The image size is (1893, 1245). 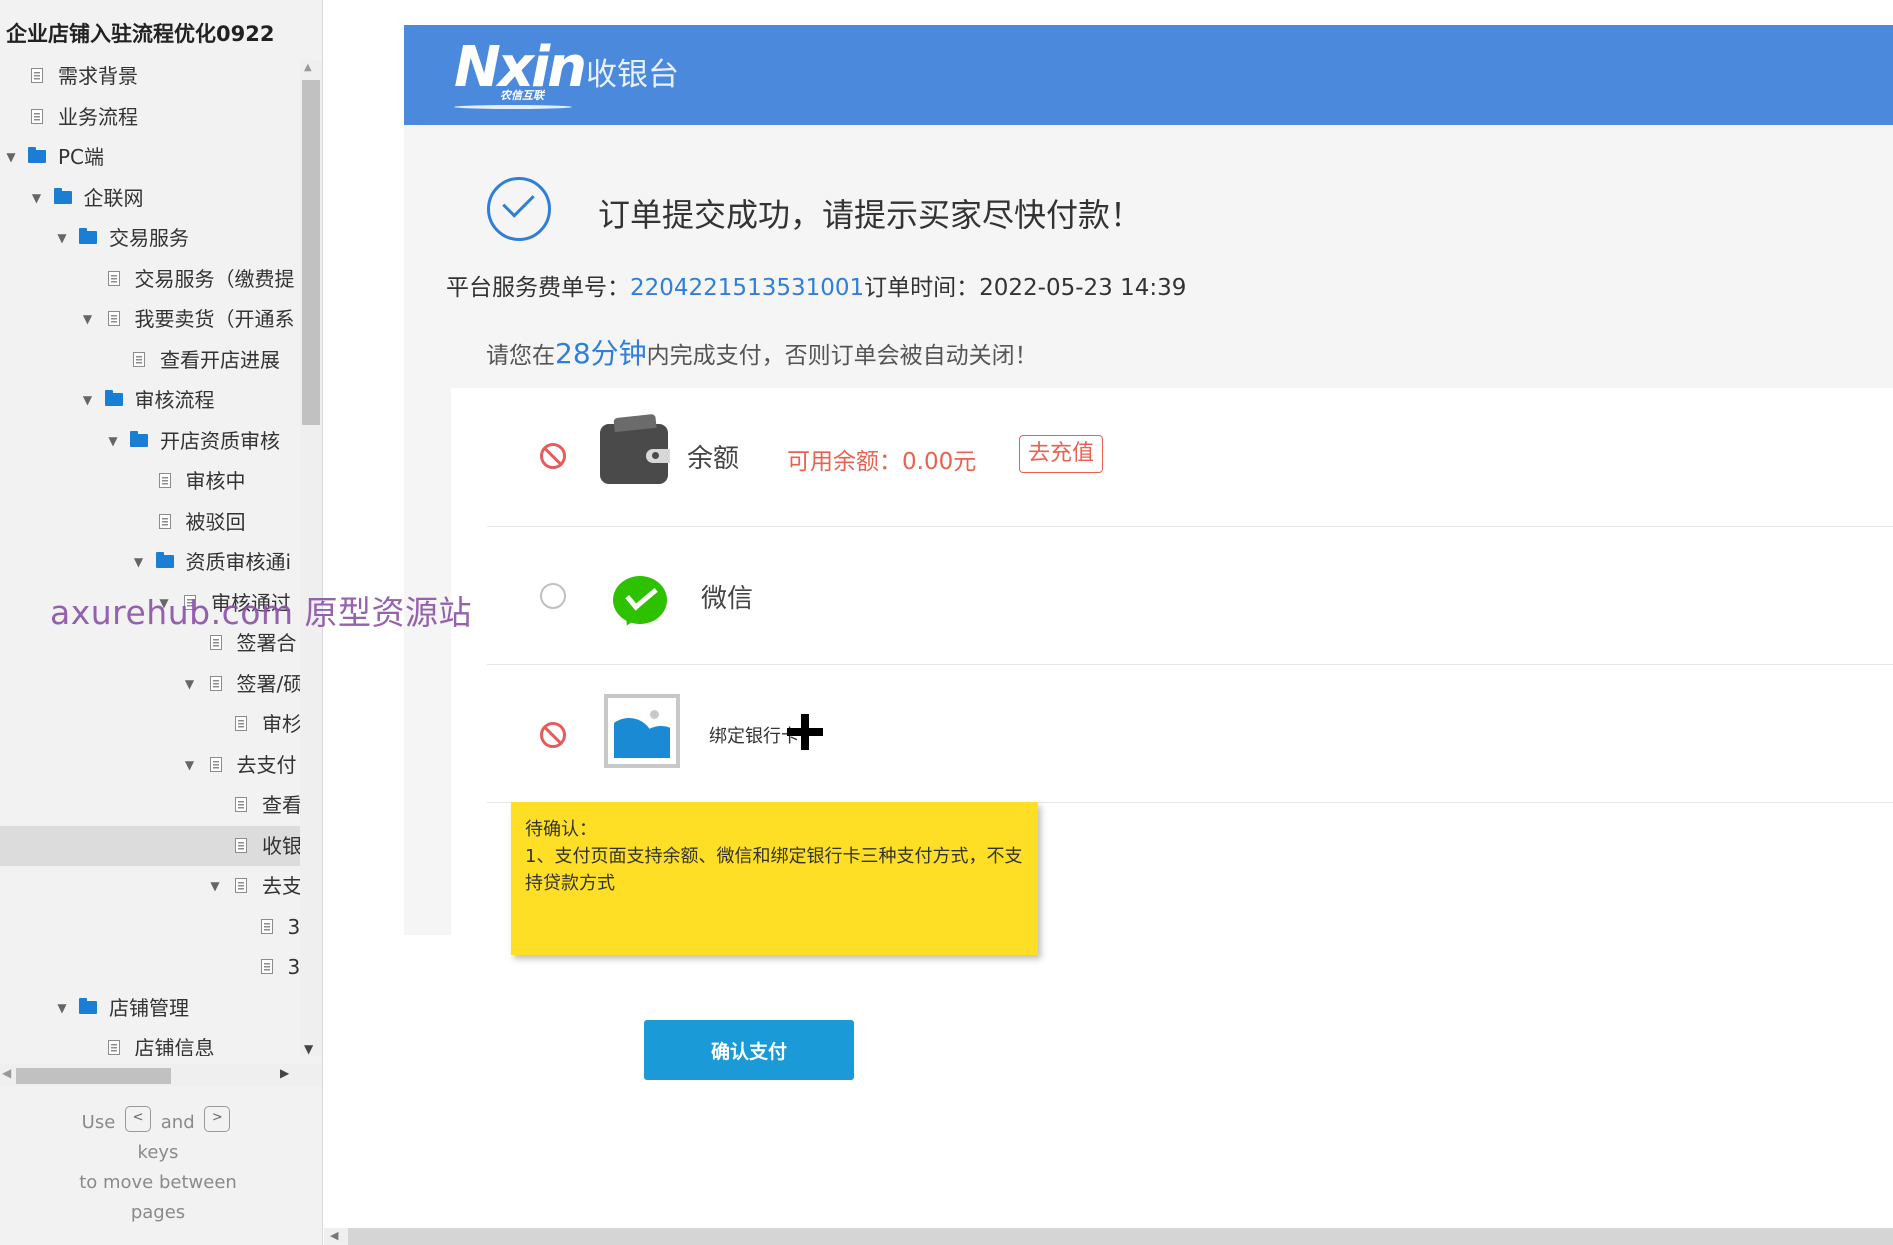 I want to click on tree-node: 业务流程, so click(x=150, y=117).